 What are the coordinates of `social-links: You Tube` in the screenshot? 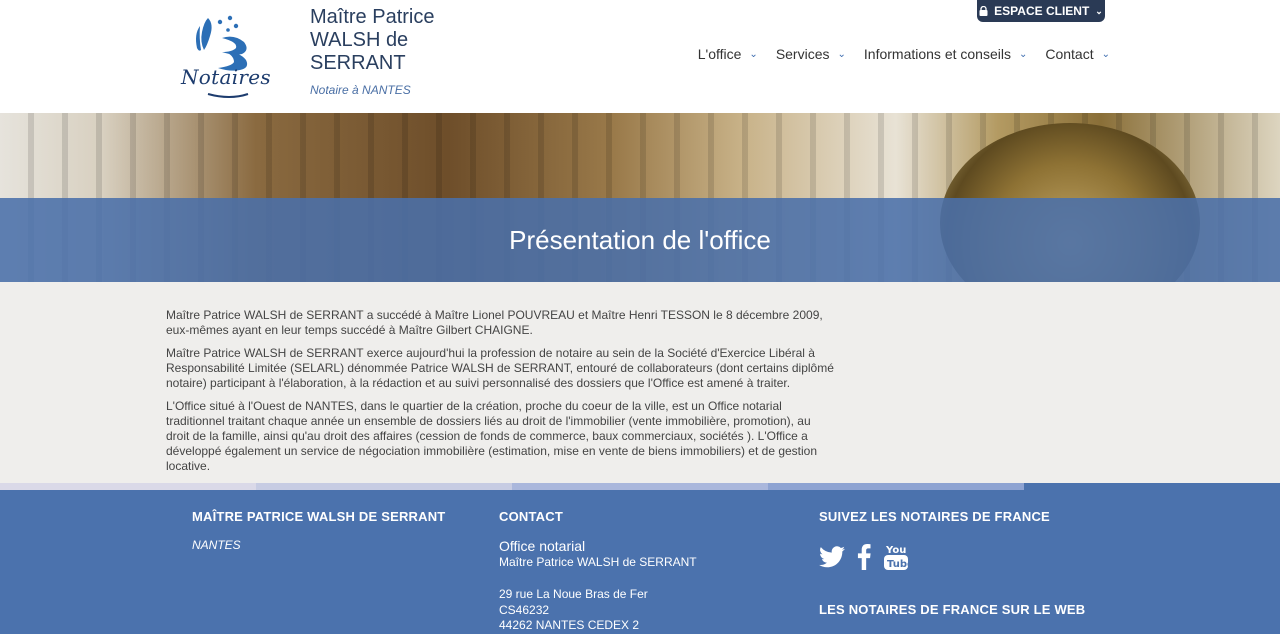 It's located at (866, 559).